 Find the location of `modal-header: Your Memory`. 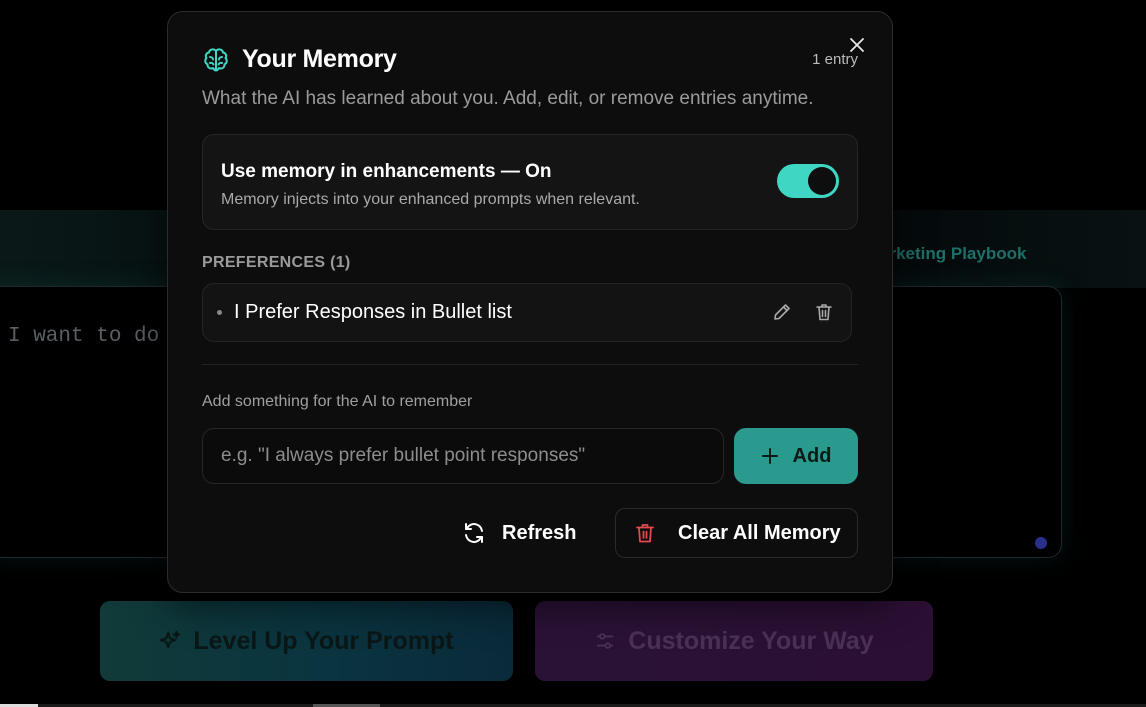

modal-header: Your Memory is located at coordinates (299, 59).